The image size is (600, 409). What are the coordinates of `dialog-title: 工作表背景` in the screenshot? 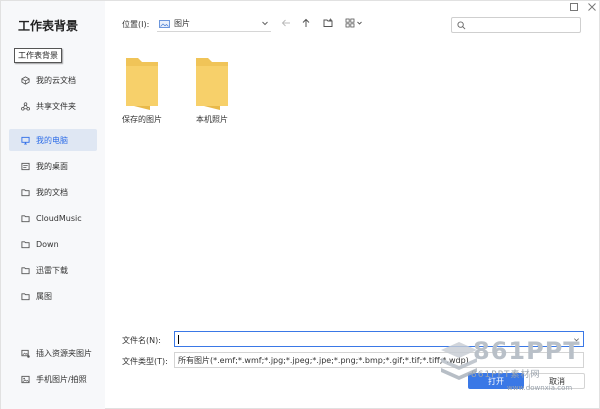 It's located at (48, 26).